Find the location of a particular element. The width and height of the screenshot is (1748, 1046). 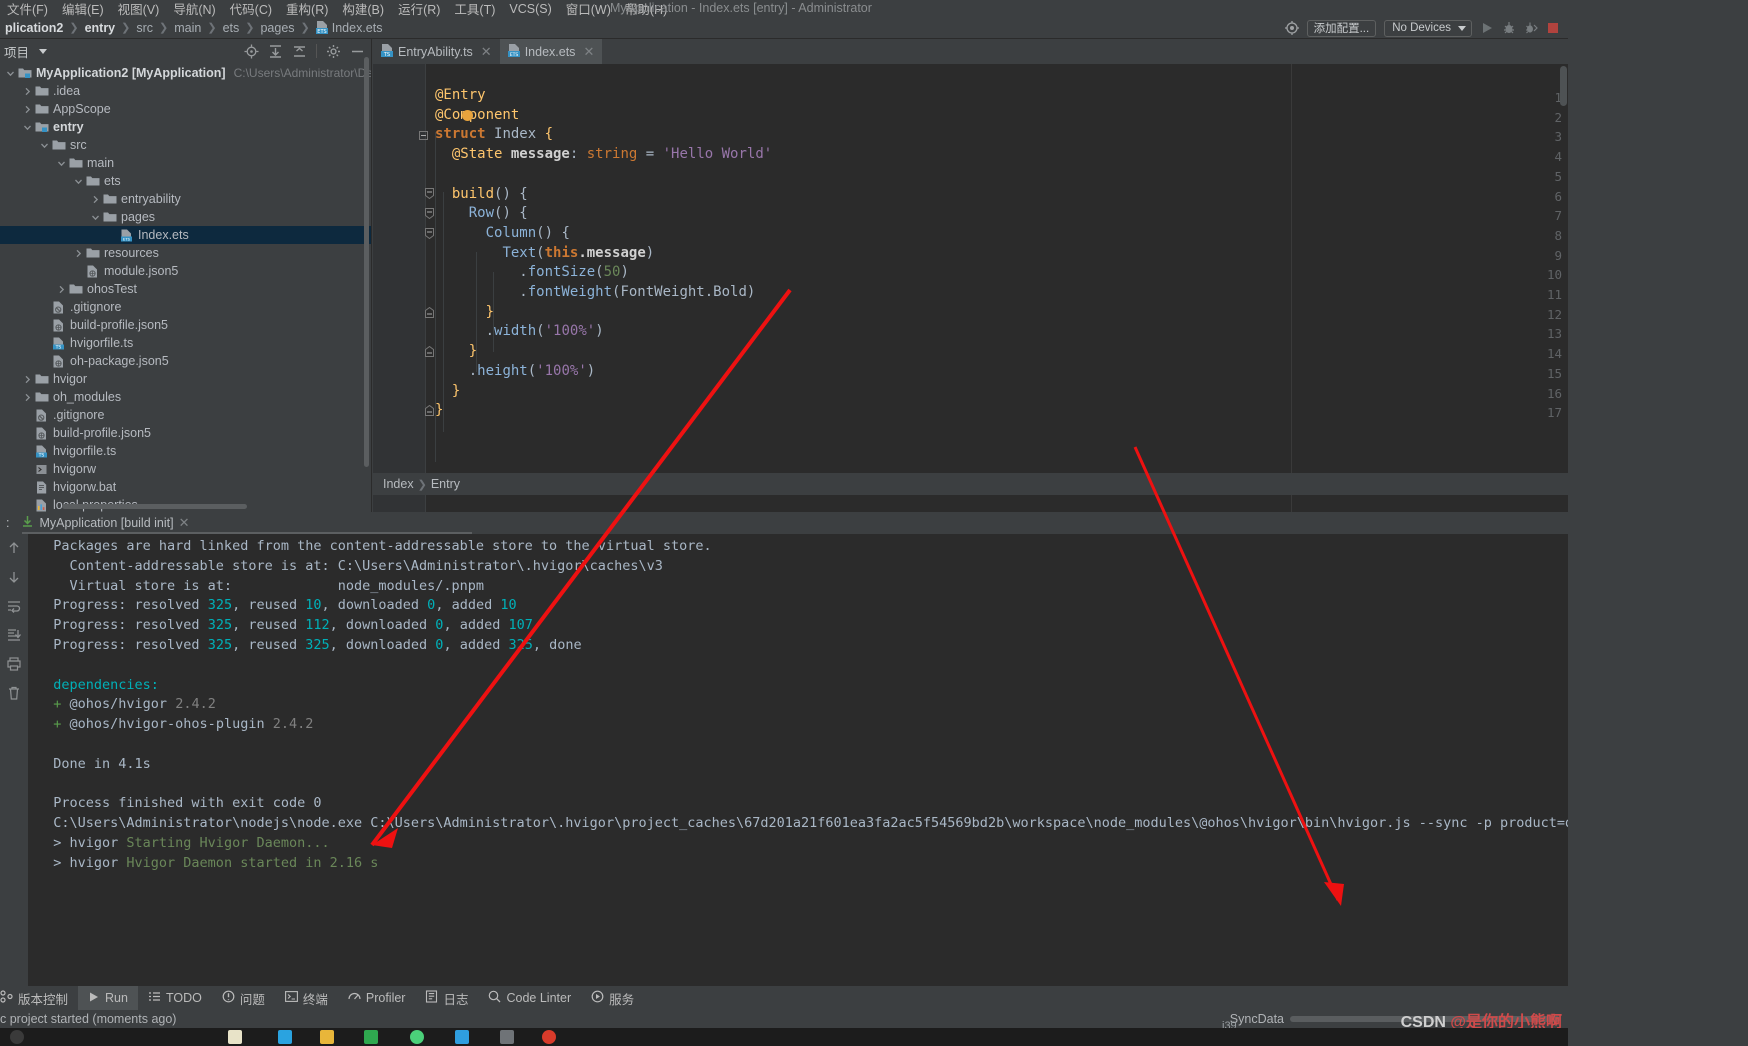

menu-item-vcs: VCS(S) is located at coordinates (530, 9).